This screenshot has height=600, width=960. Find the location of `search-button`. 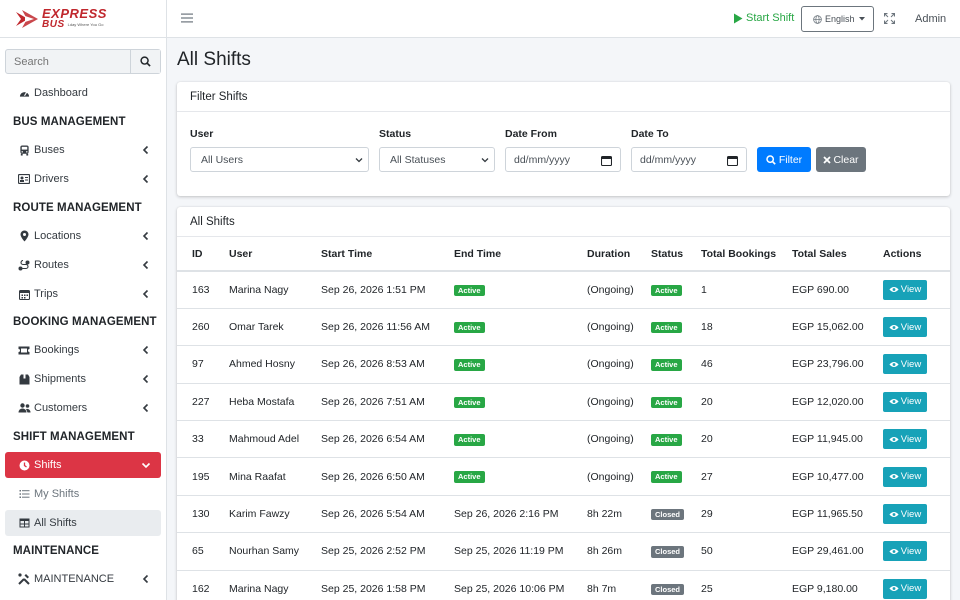

search-button is located at coordinates (145, 61).